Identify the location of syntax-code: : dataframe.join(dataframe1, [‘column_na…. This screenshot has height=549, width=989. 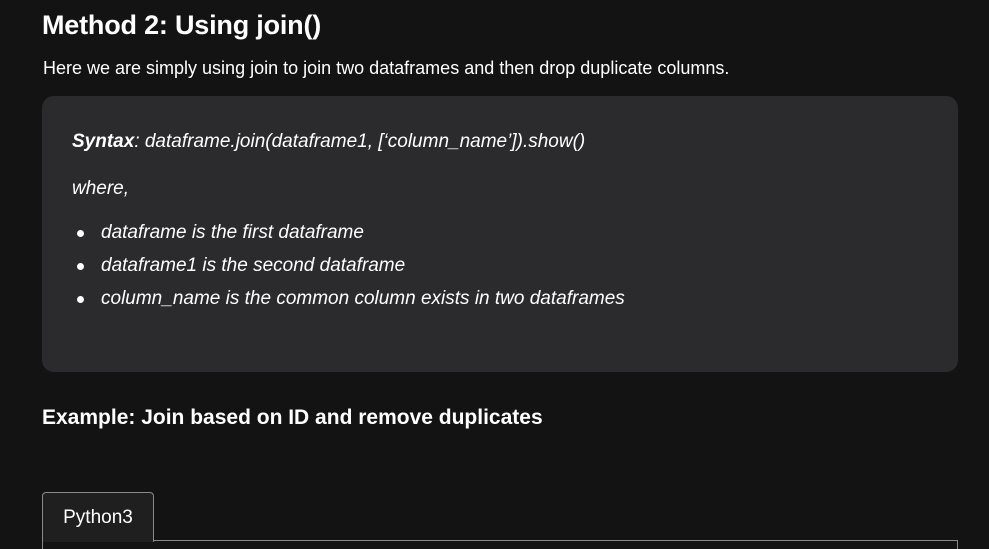
(360, 141).